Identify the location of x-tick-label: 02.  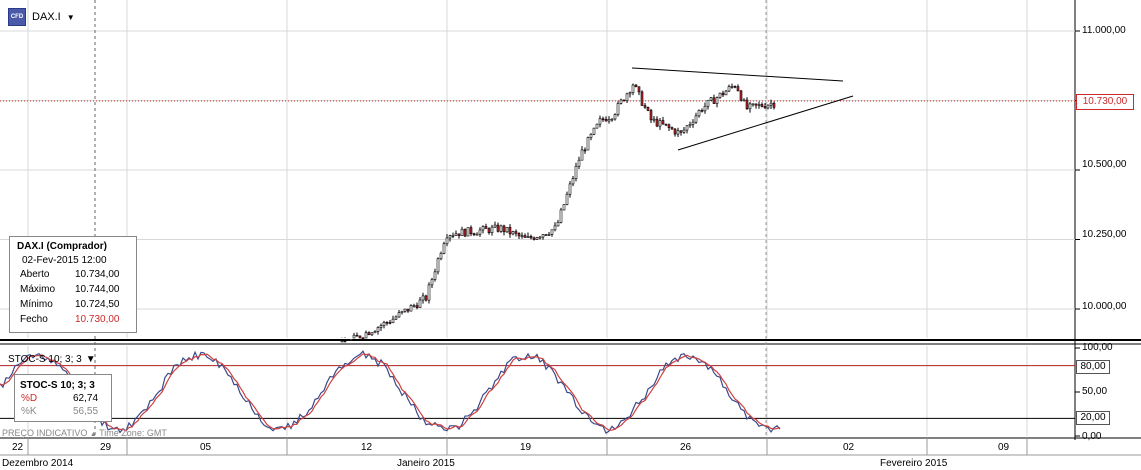
(849, 447).